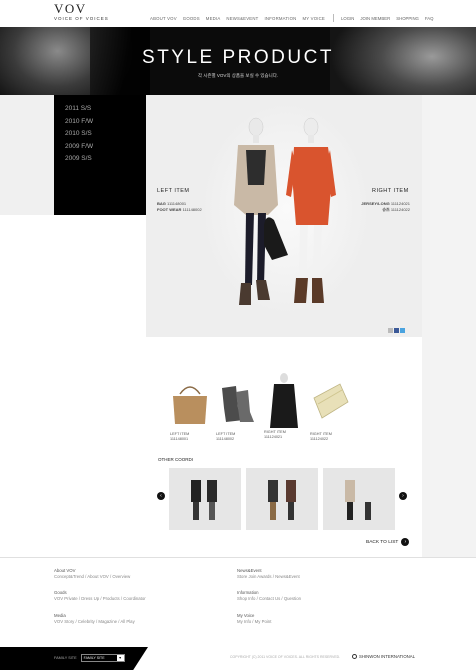 The height and width of the screenshot is (670, 476). What do you see at coordinates (429, 18) in the screenshot?
I see `nav-faq: FAQ` at bounding box center [429, 18].